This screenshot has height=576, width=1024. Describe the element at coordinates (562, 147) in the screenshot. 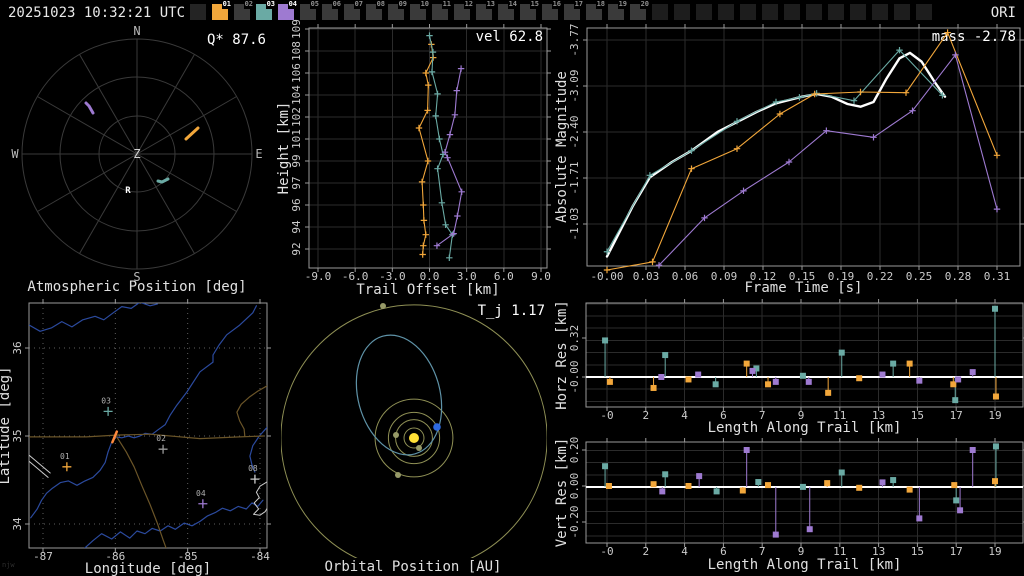

I see `label: Absolute Magnitude` at that location.